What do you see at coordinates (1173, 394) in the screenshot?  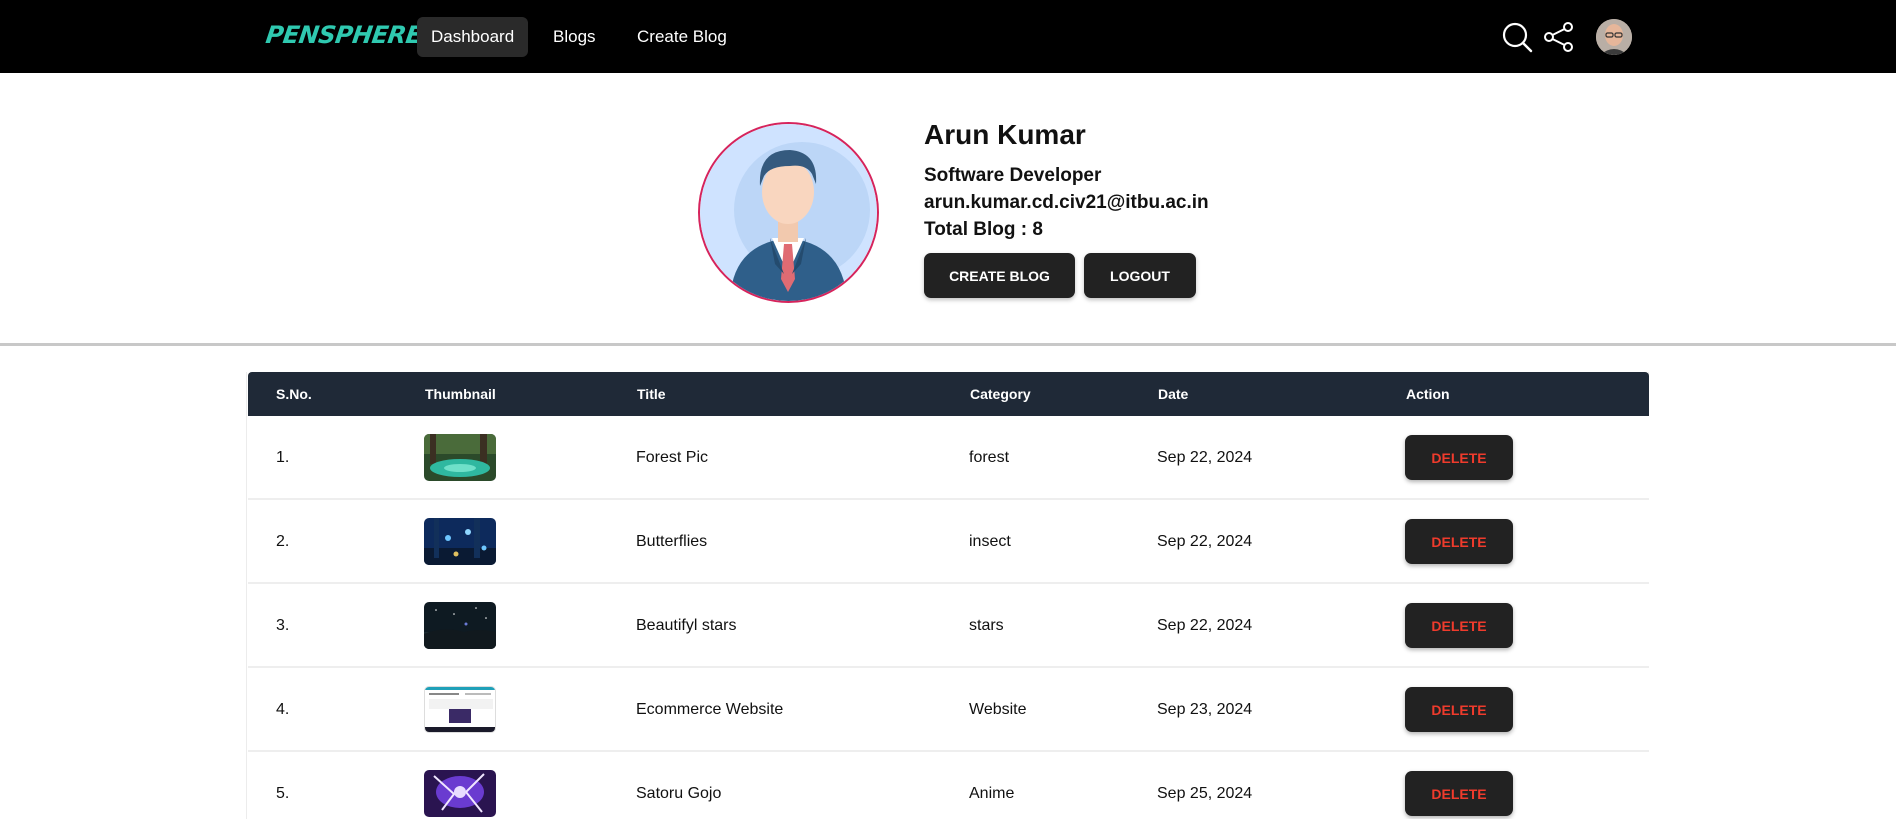 I see `header-date: Date` at bounding box center [1173, 394].